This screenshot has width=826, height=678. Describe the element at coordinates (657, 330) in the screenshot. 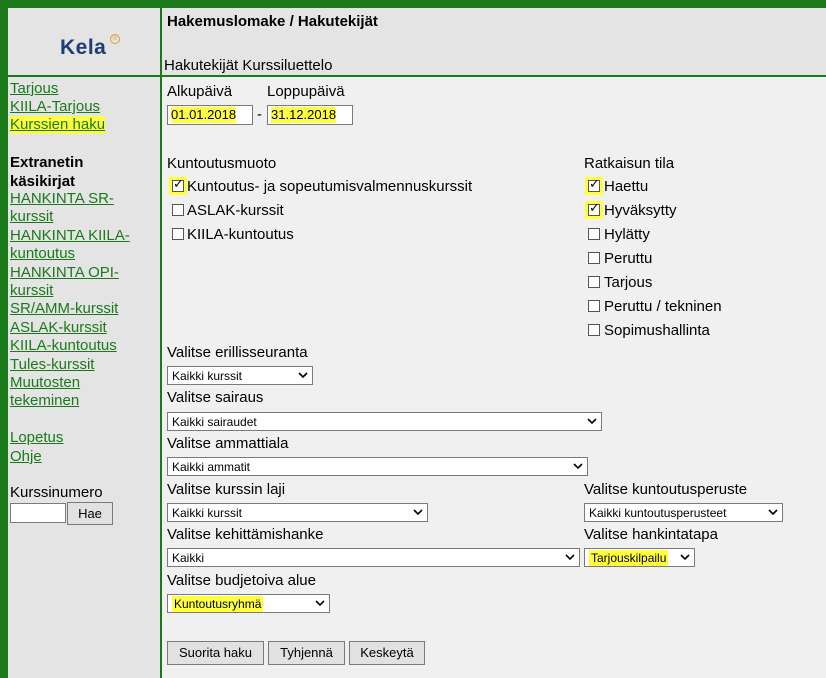

I see `decision-option-7: Sopimushallinta` at that location.